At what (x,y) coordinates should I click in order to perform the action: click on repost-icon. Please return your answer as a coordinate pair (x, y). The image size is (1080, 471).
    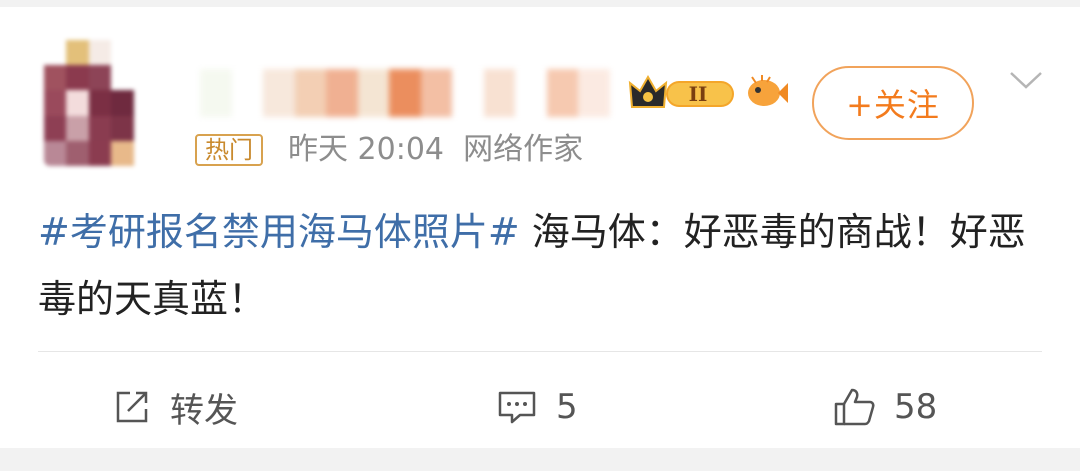
    Looking at the image, I should click on (132, 407).